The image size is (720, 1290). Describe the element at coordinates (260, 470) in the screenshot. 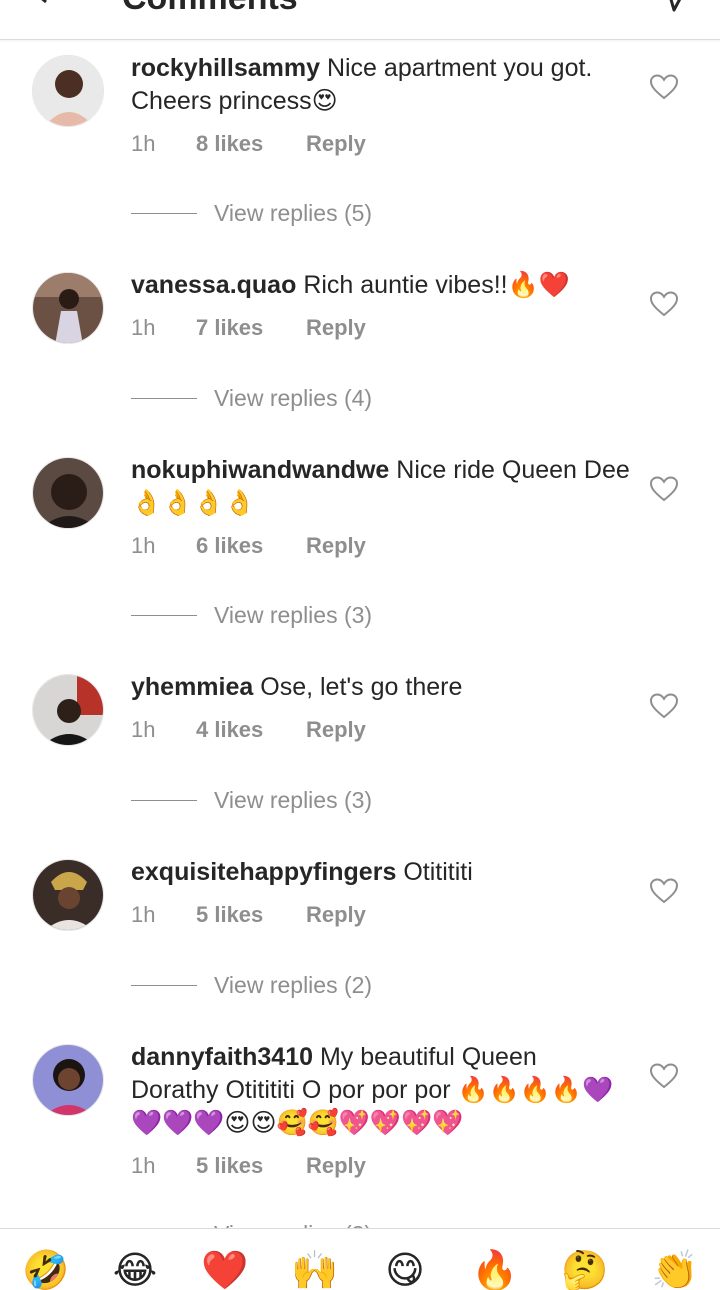

I see `comment-username: nokuphiwandwandwe` at that location.